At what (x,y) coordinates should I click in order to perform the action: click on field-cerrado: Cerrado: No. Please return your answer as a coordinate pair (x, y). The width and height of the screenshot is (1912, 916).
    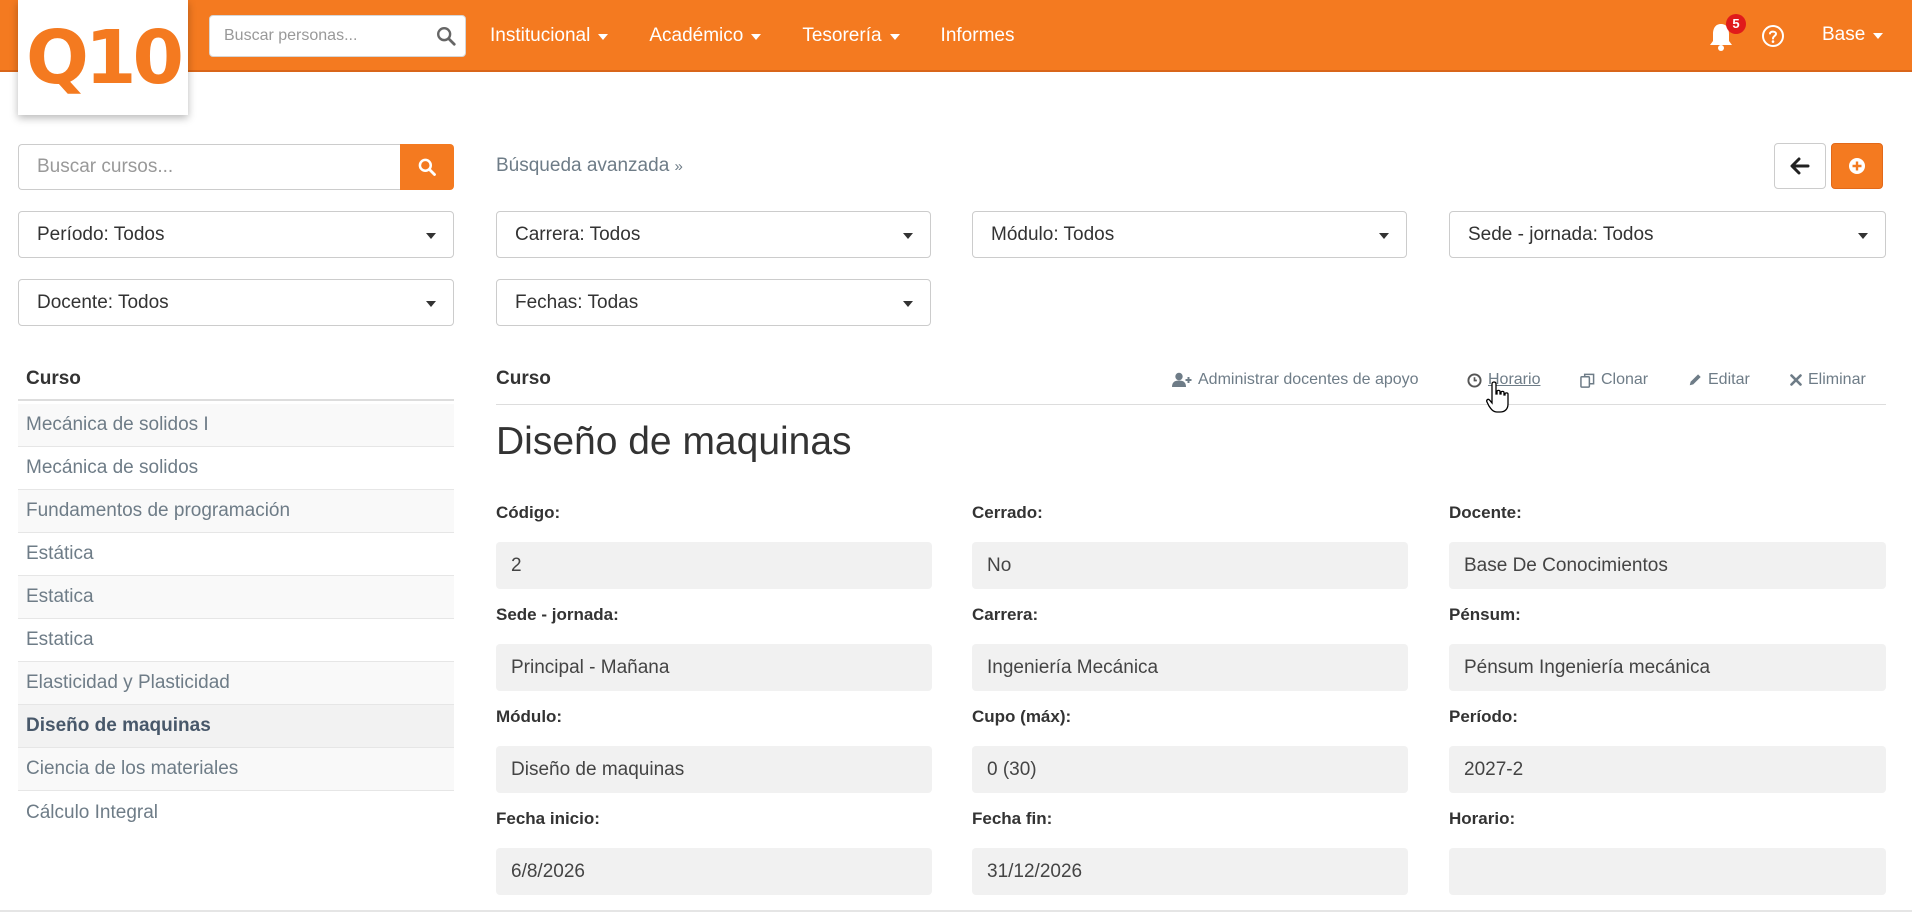
    Looking at the image, I should click on (1190, 546).